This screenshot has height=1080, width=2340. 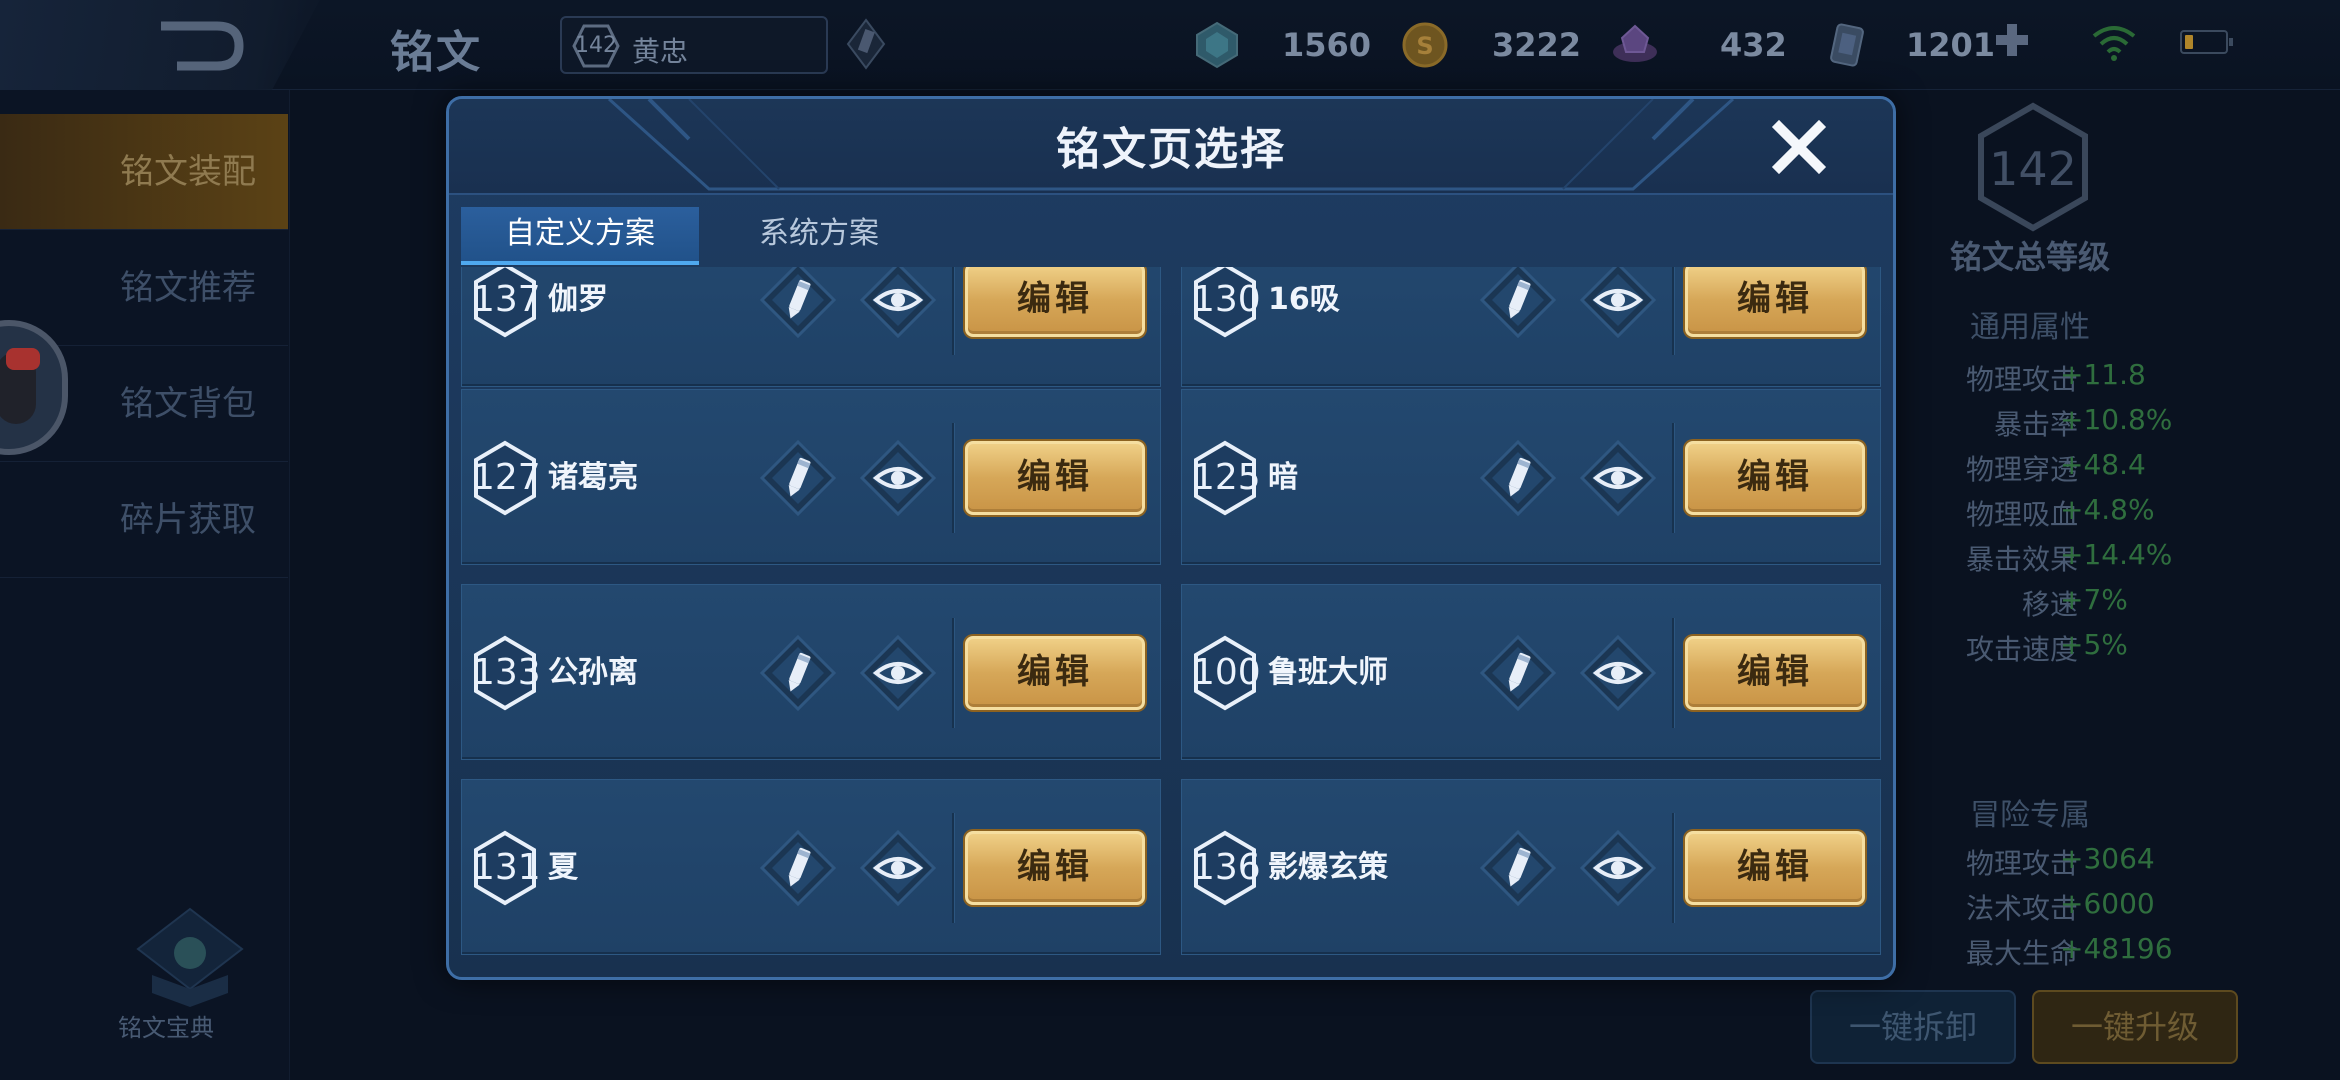 I want to click on attr-value: +6000, so click(x=2107, y=903).